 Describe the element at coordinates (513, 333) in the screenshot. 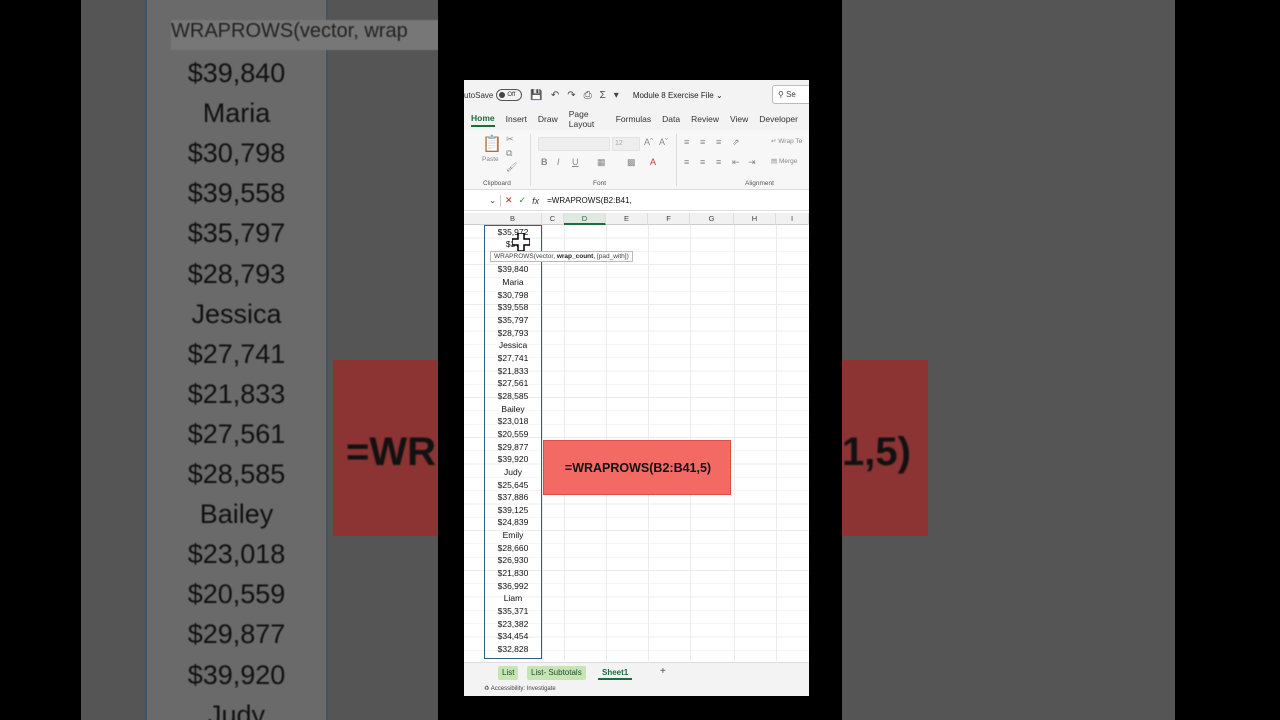

I see `cell-b9: $28,793` at that location.